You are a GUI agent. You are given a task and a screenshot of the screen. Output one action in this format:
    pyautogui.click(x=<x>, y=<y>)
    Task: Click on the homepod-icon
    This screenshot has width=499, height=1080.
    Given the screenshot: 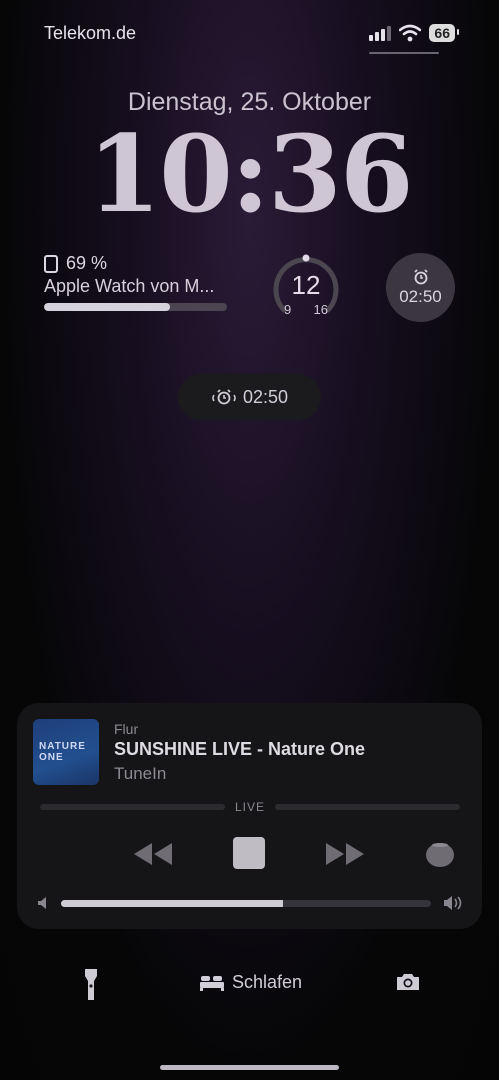 What is the action you would take?
    pyautogui.click(x=440, y=854)
    